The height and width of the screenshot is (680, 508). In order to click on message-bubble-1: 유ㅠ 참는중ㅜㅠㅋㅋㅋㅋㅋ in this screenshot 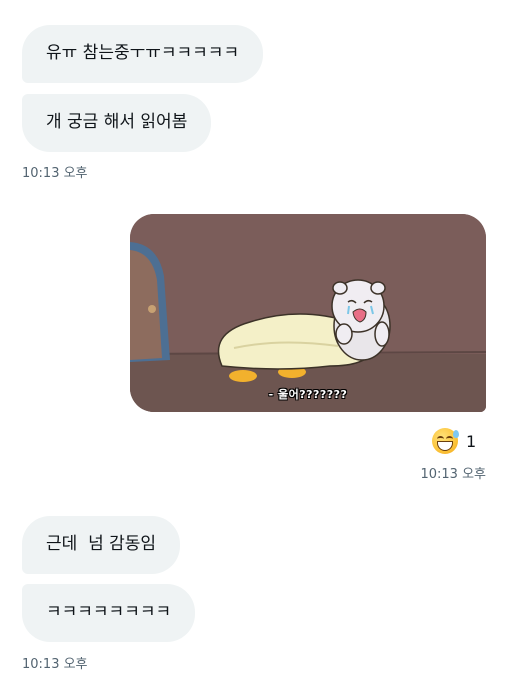, I will do `click(143, 54)`.